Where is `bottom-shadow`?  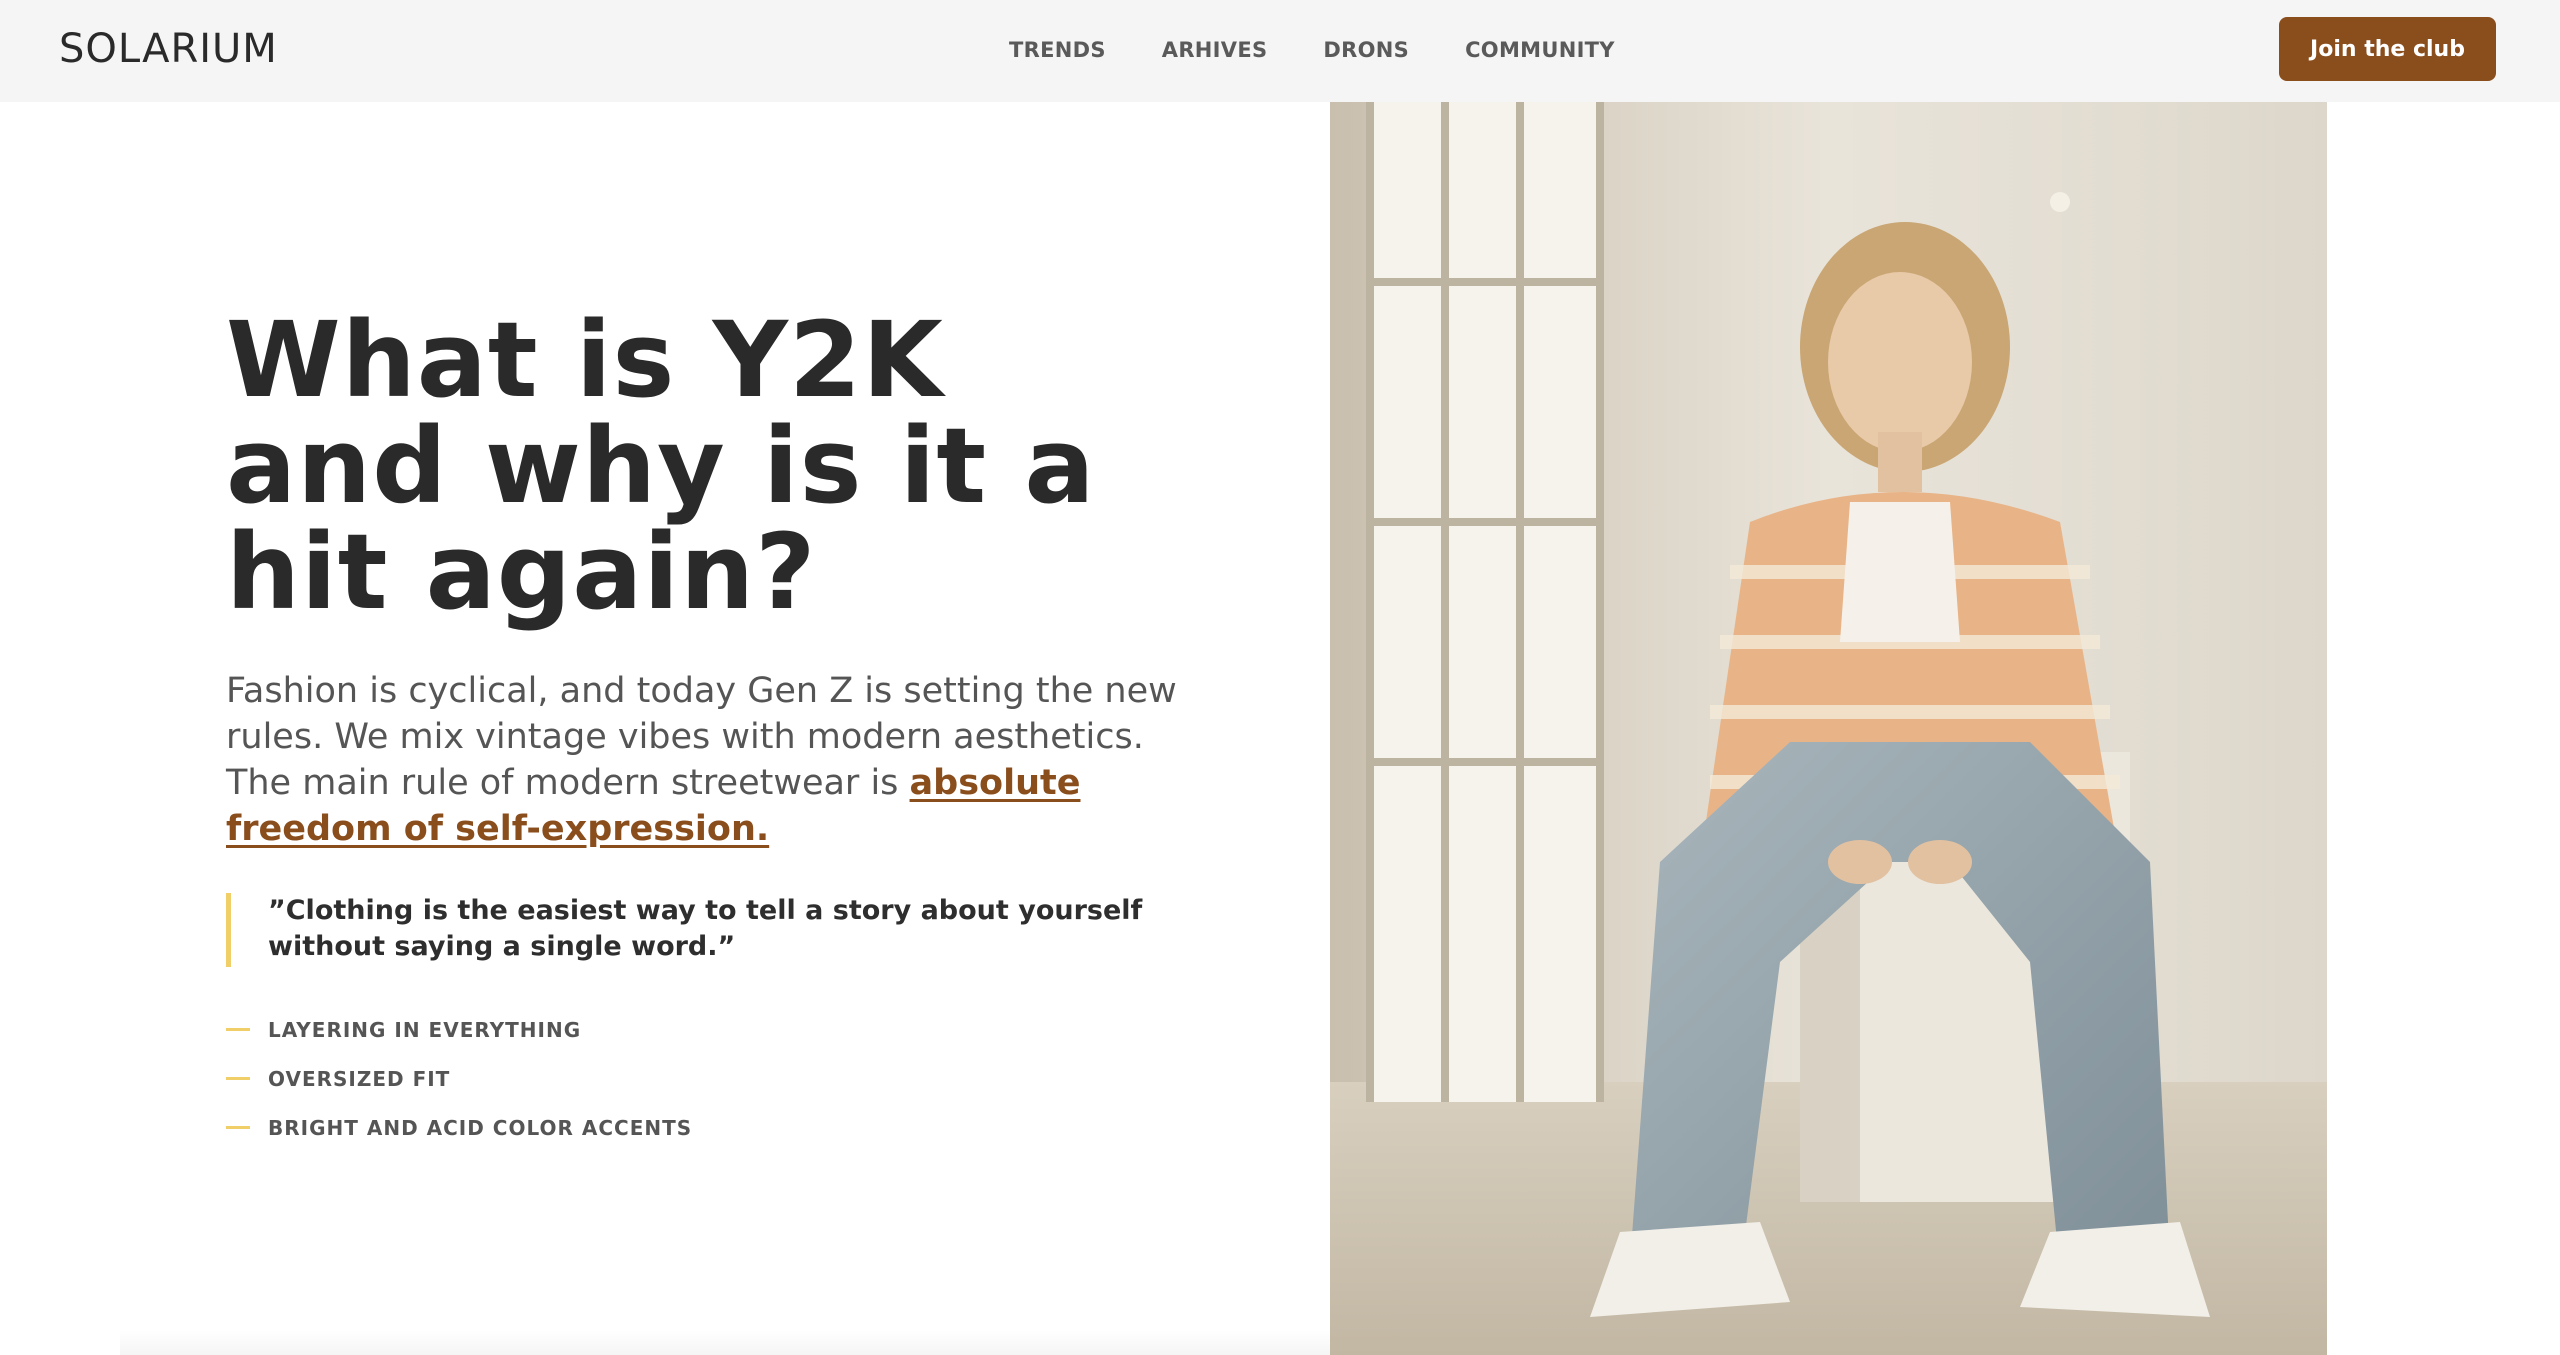 bottom-shadow is located at coordinates (725, 1342).